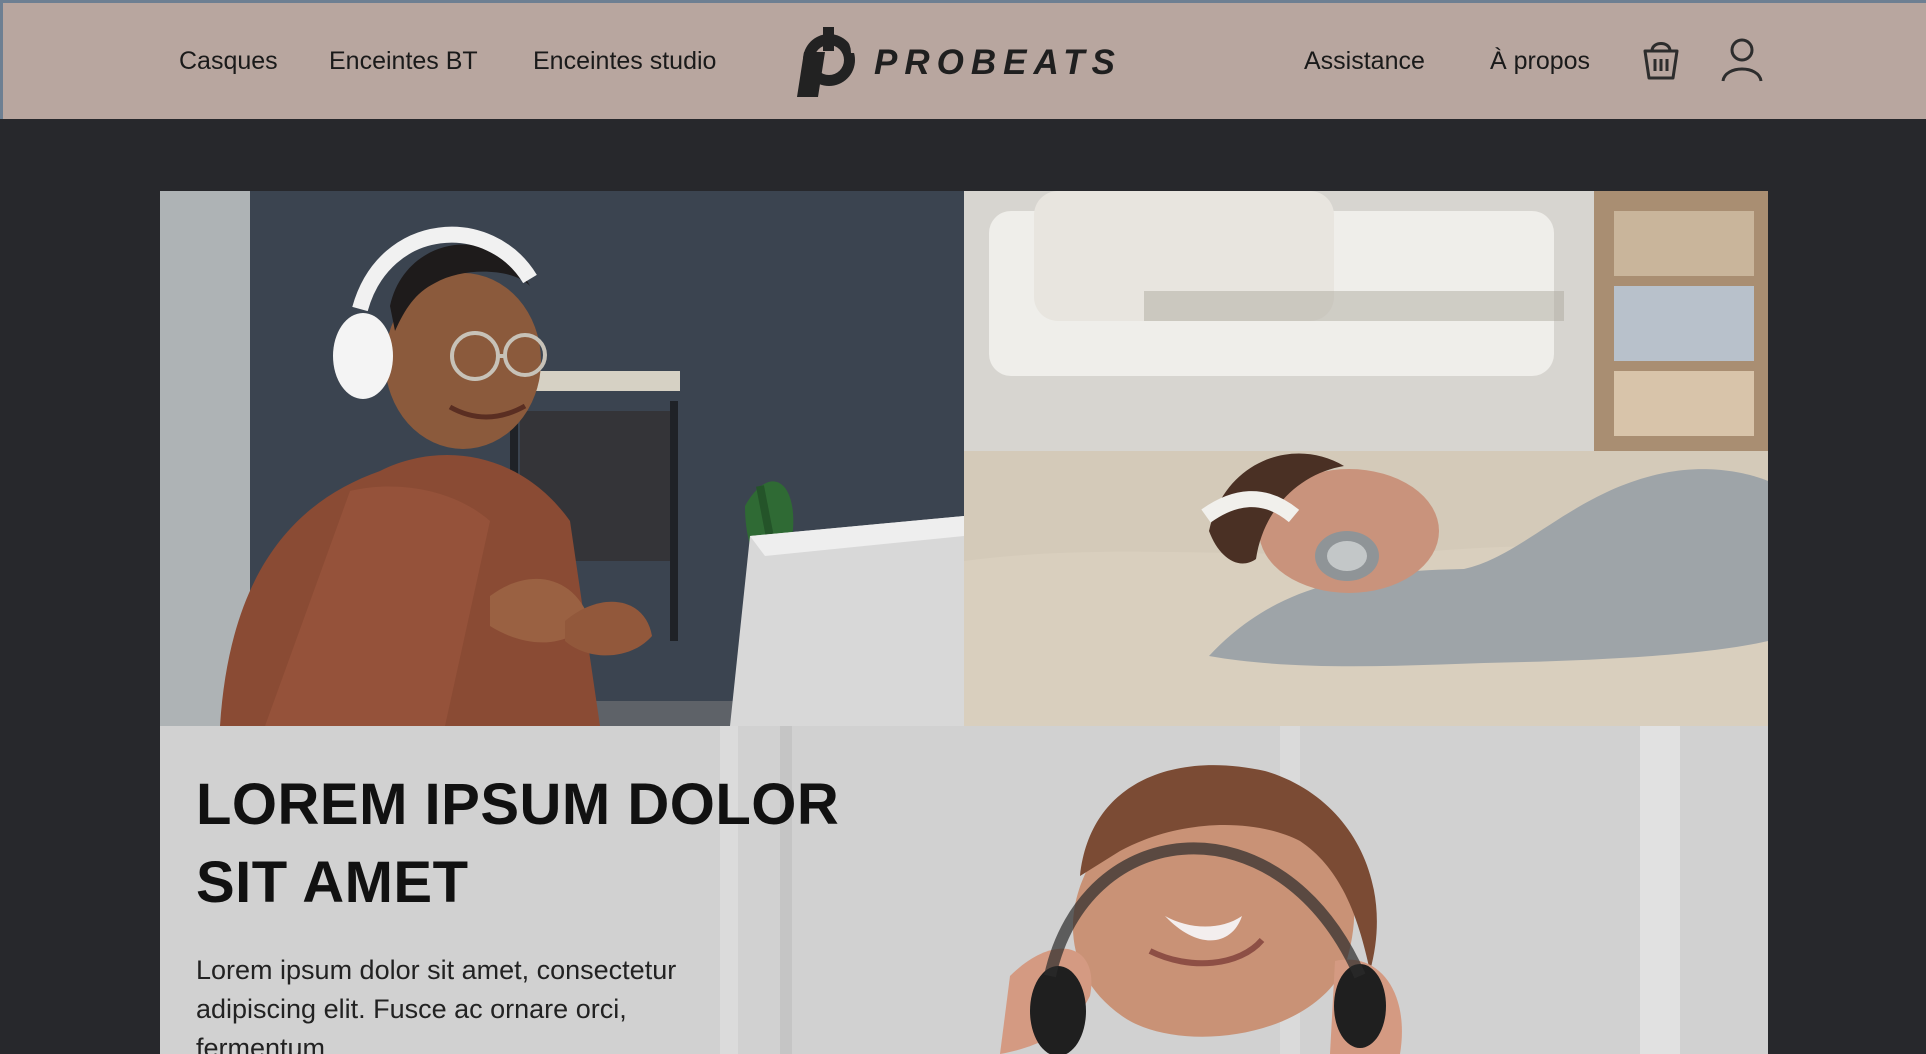  I want to click on hero-headline-line-2: SIT AMET, so click(332, 882).